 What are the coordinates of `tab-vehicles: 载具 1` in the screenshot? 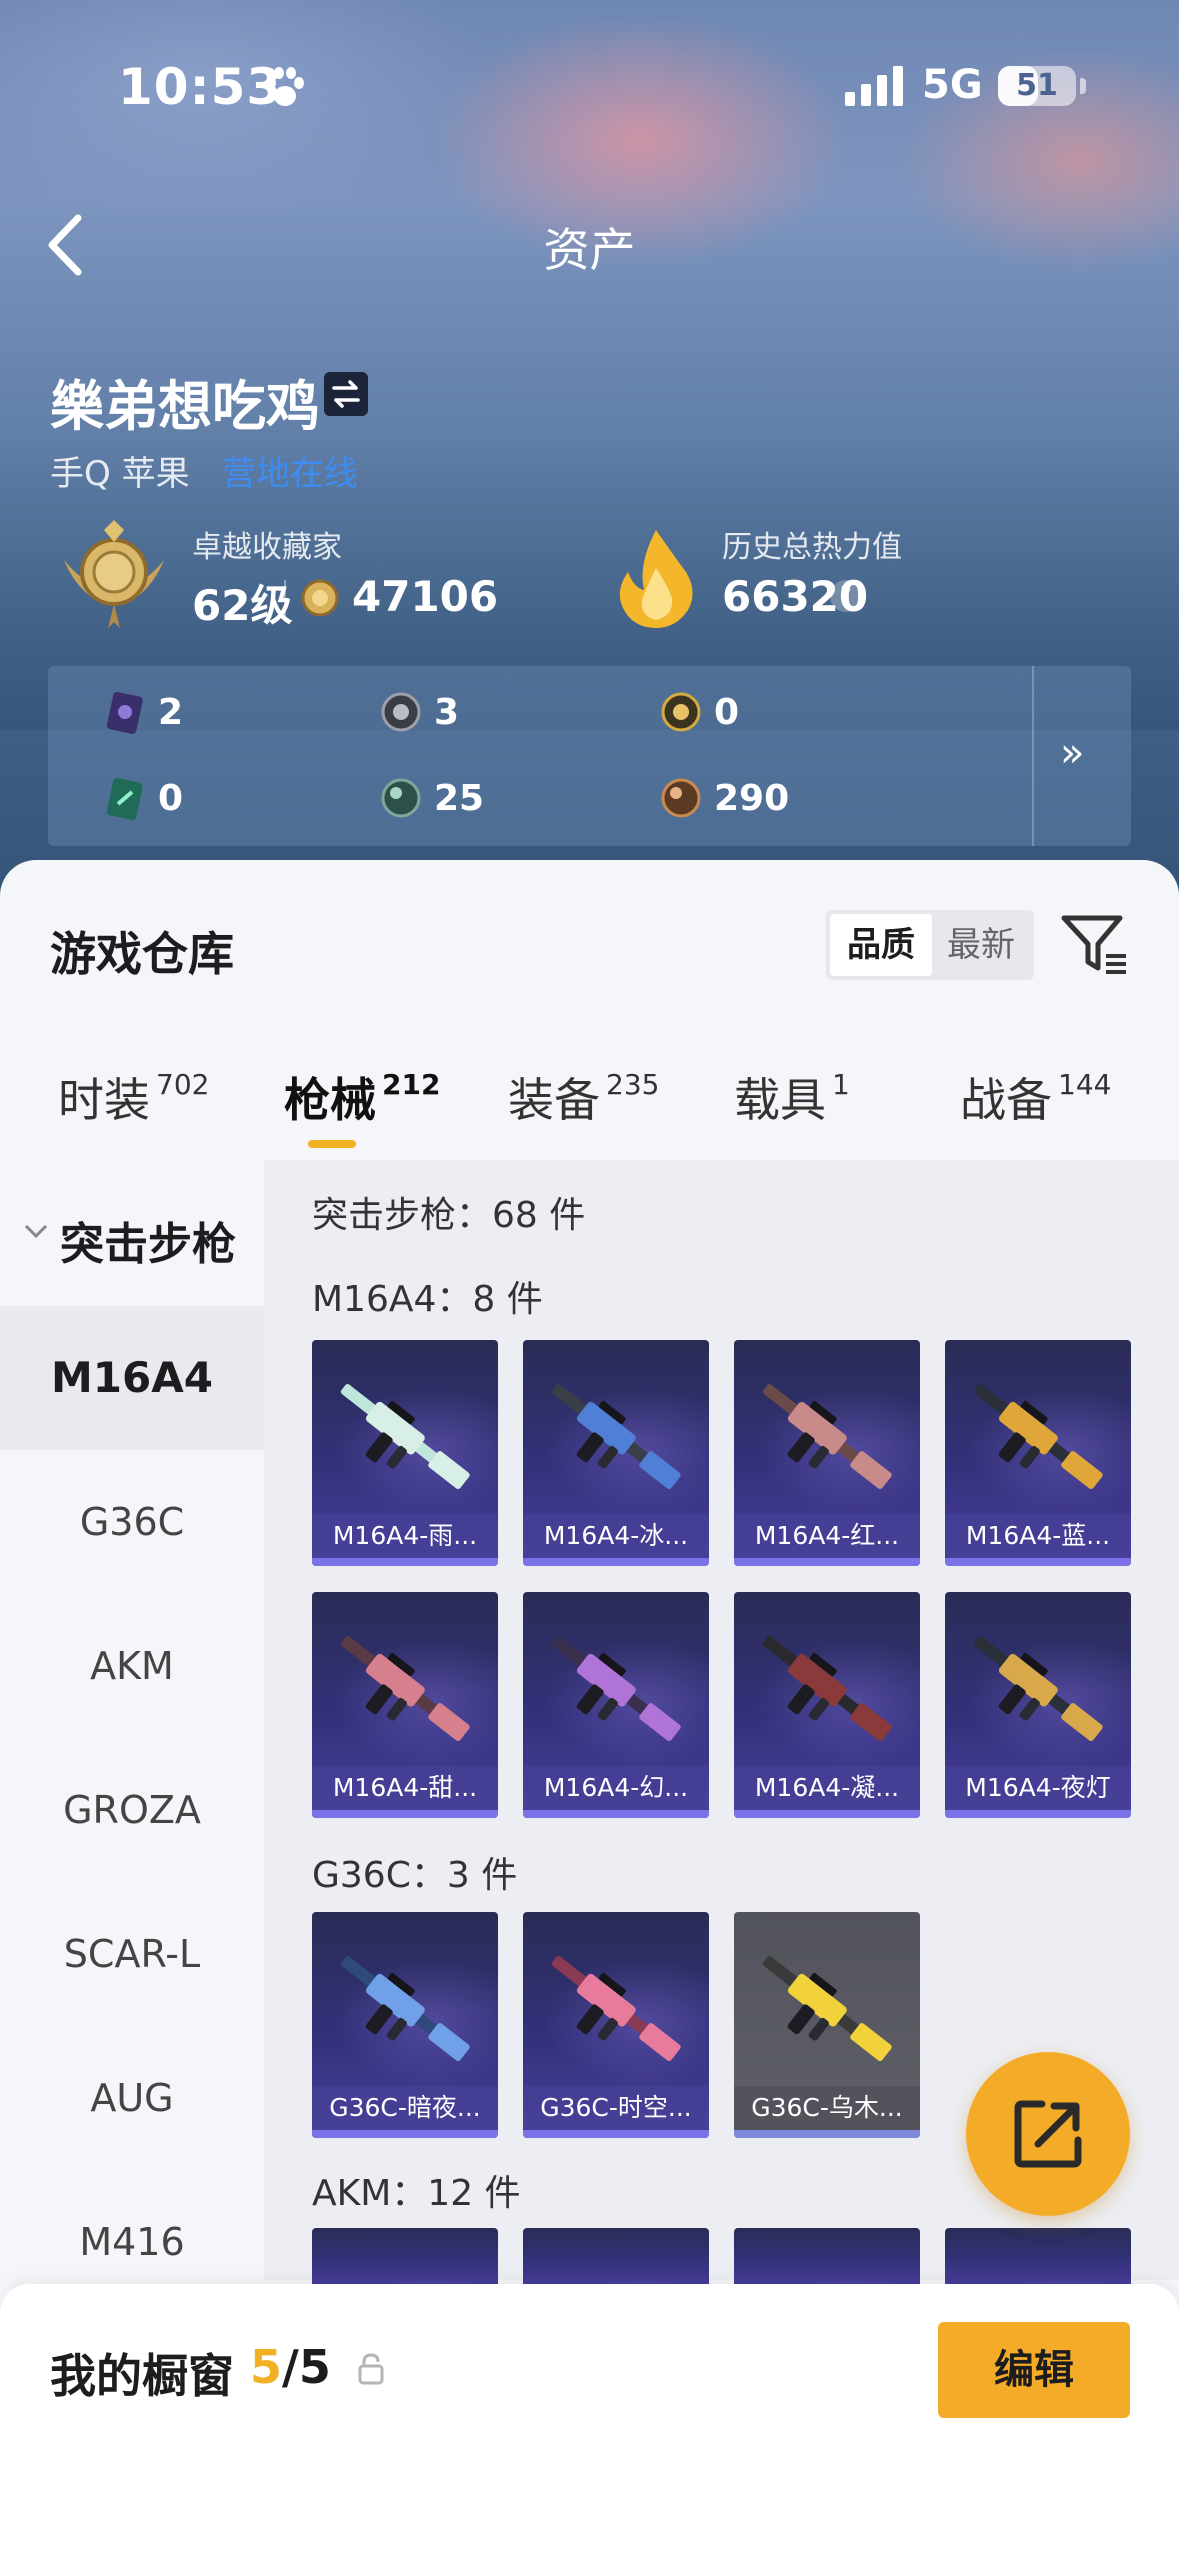 It's located at (792, 1097).